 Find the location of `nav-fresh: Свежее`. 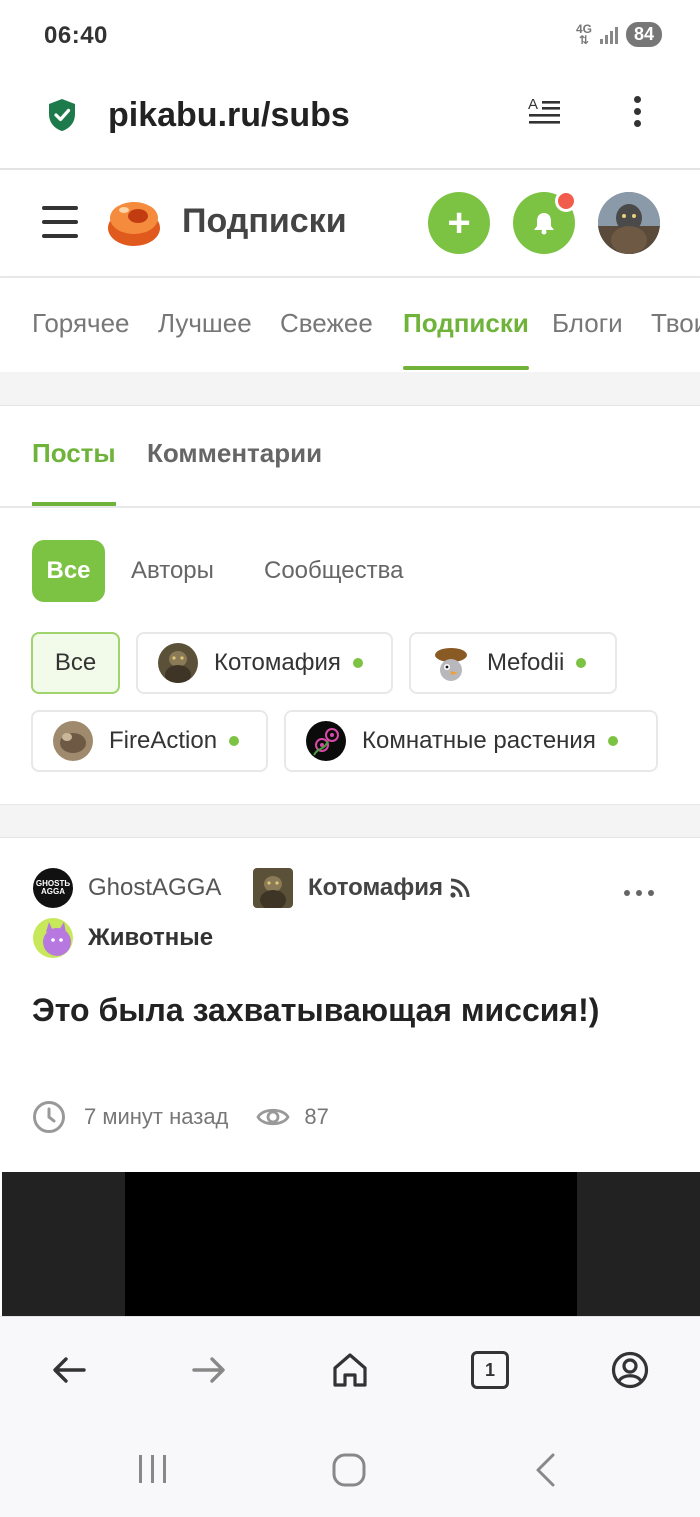

nav-fresh: Свежее is located at coordinates (326, 323).